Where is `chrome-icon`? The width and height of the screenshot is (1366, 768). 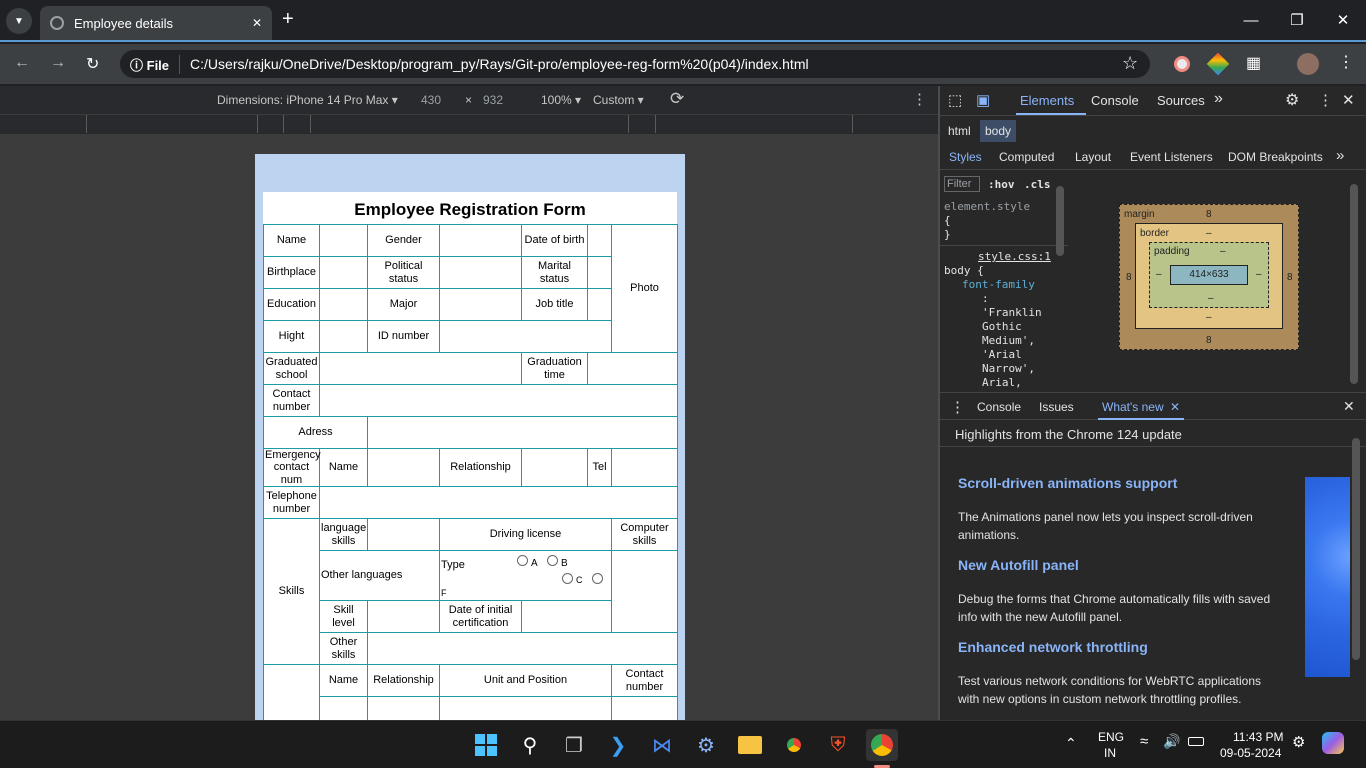
chrome-icon is located at coordinates (794, 745).